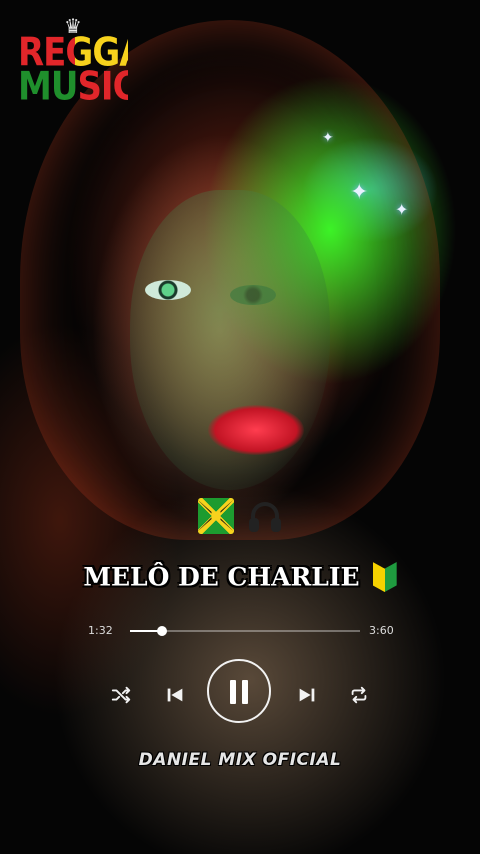 Image resolution: width=480 pixels, height=854 pixels. I want to click on repeat-icon, so click(359, 695).